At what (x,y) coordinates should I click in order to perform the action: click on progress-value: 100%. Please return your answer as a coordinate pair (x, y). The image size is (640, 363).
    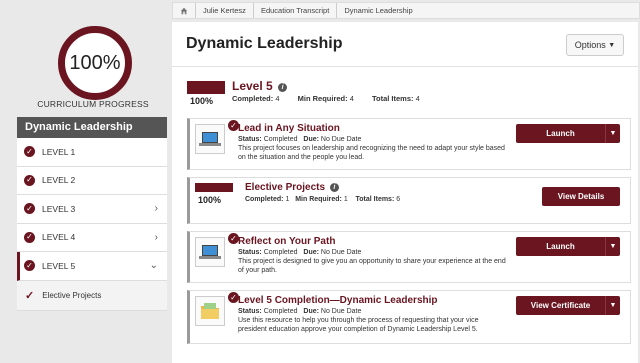
    Looking at the image, I should click on (95, 62).